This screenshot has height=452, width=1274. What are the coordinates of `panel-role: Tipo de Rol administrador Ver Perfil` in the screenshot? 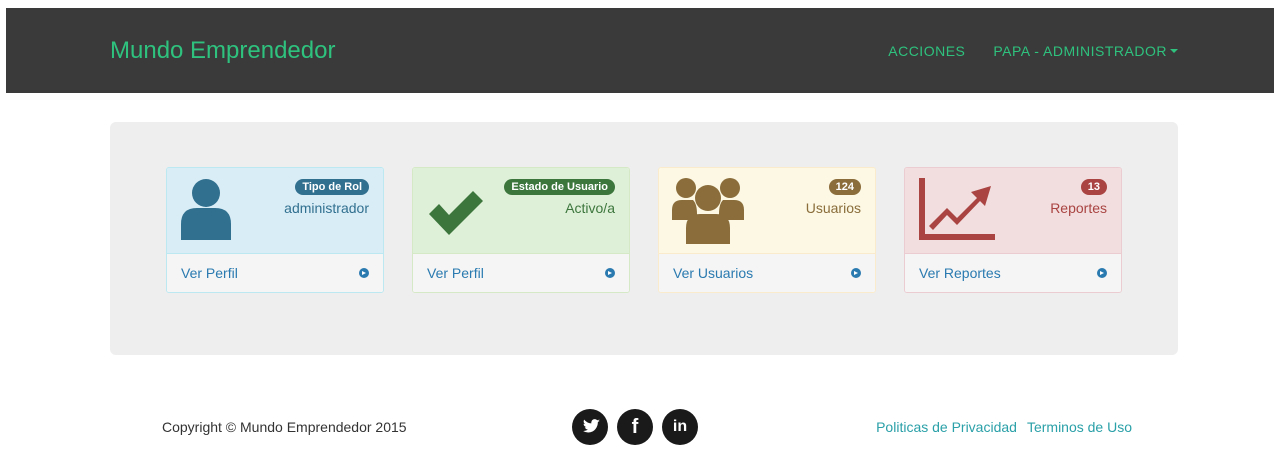 It's located at (275, 230).